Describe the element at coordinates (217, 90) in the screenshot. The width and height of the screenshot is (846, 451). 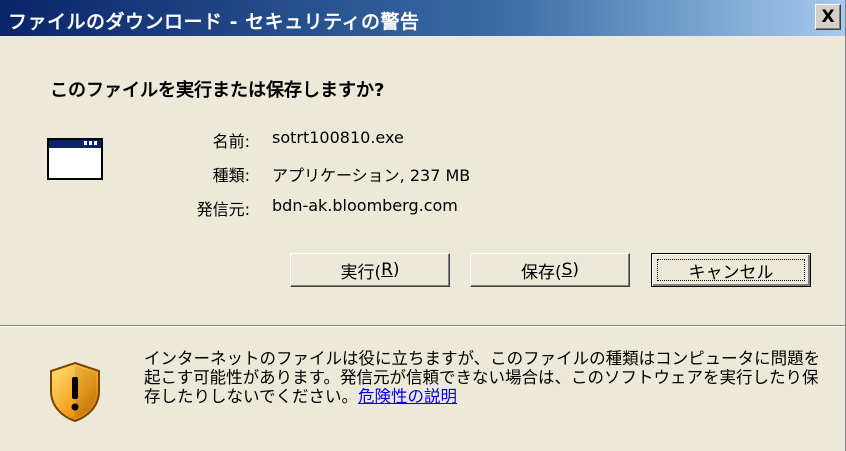
I see `dialog-question: このファイルを実行または保存しますか?` at that location.